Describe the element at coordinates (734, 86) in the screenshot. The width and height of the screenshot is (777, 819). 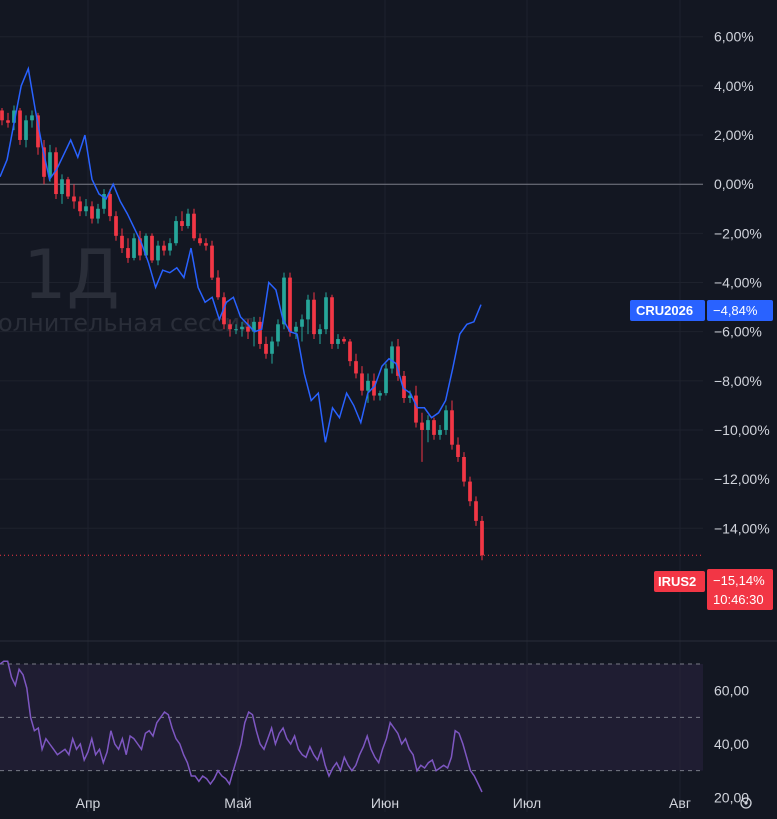
I see `price-axis-label-1: 4,00%` at that location.